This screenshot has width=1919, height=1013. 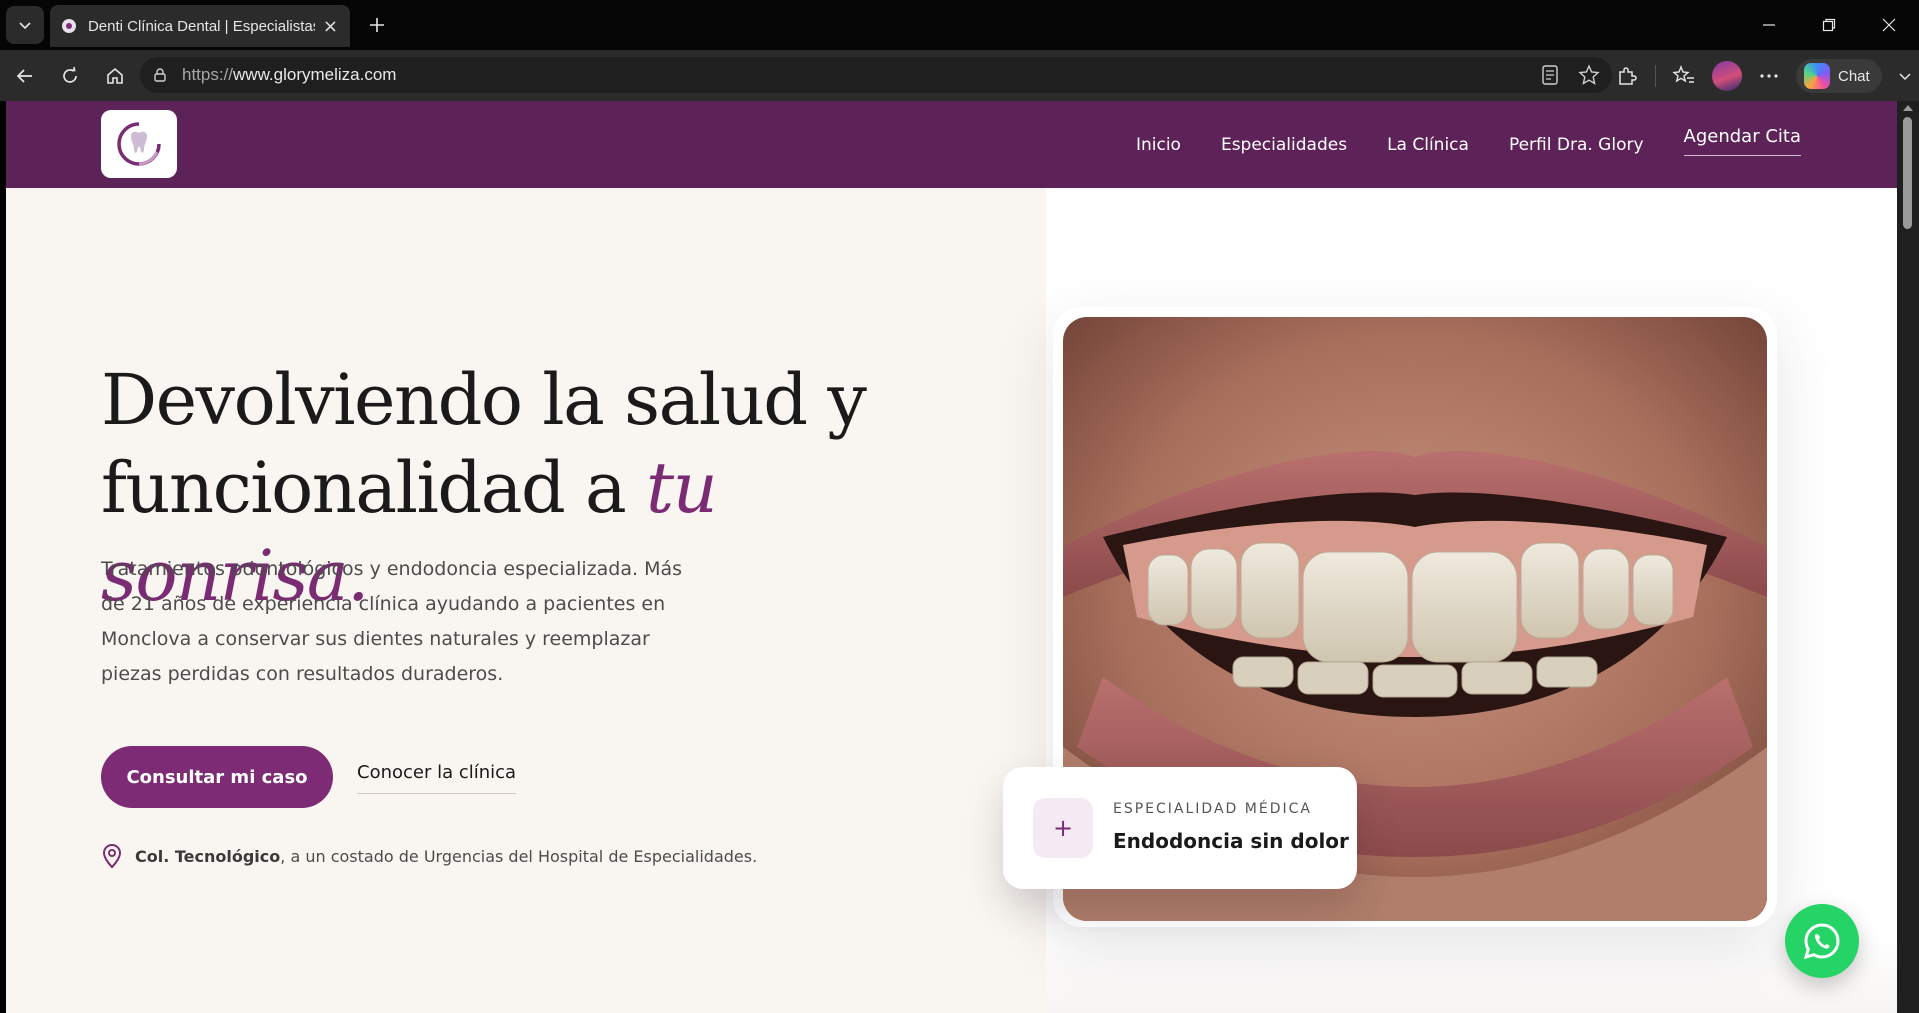 I want to click on headline-line-1: Devolviendo la salud y, so click(x=484, y=400).